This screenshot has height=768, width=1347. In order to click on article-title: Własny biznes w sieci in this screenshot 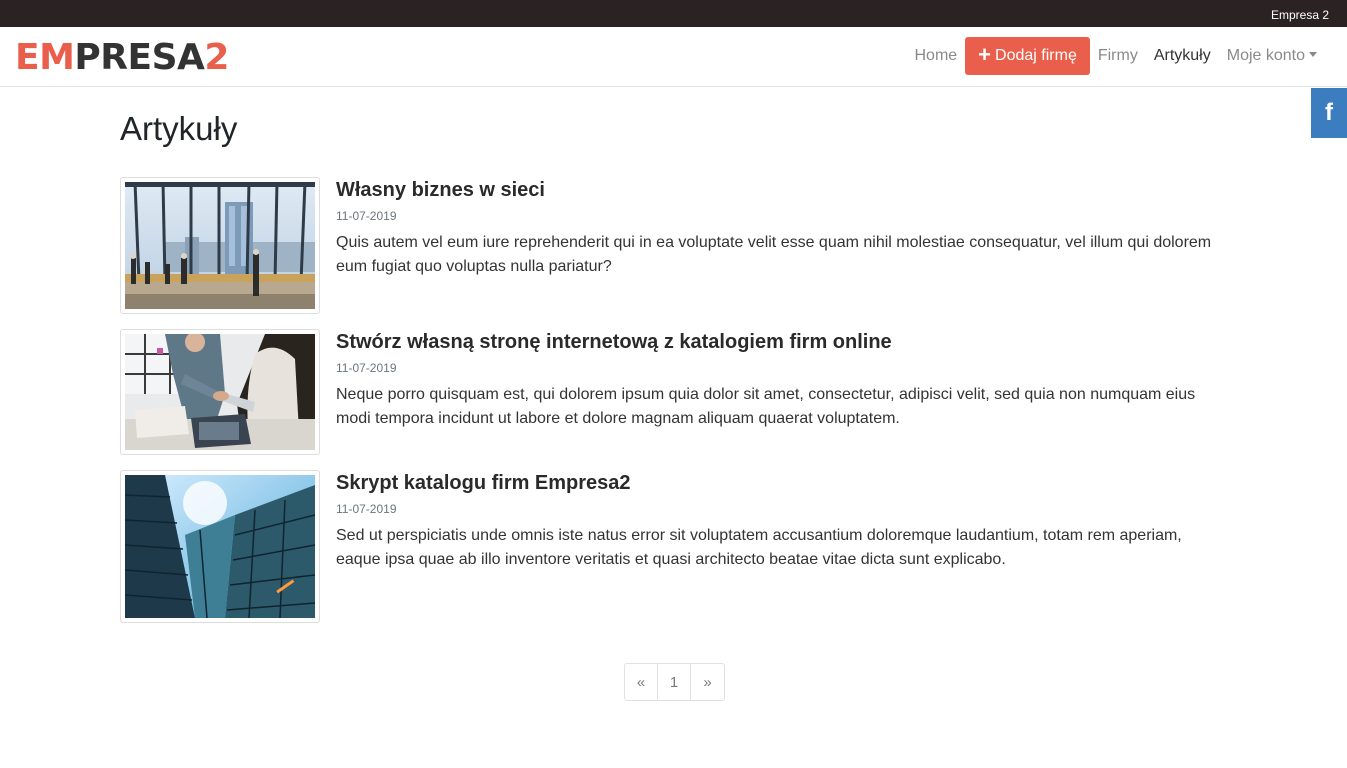, I will do `click(778, 190)`.